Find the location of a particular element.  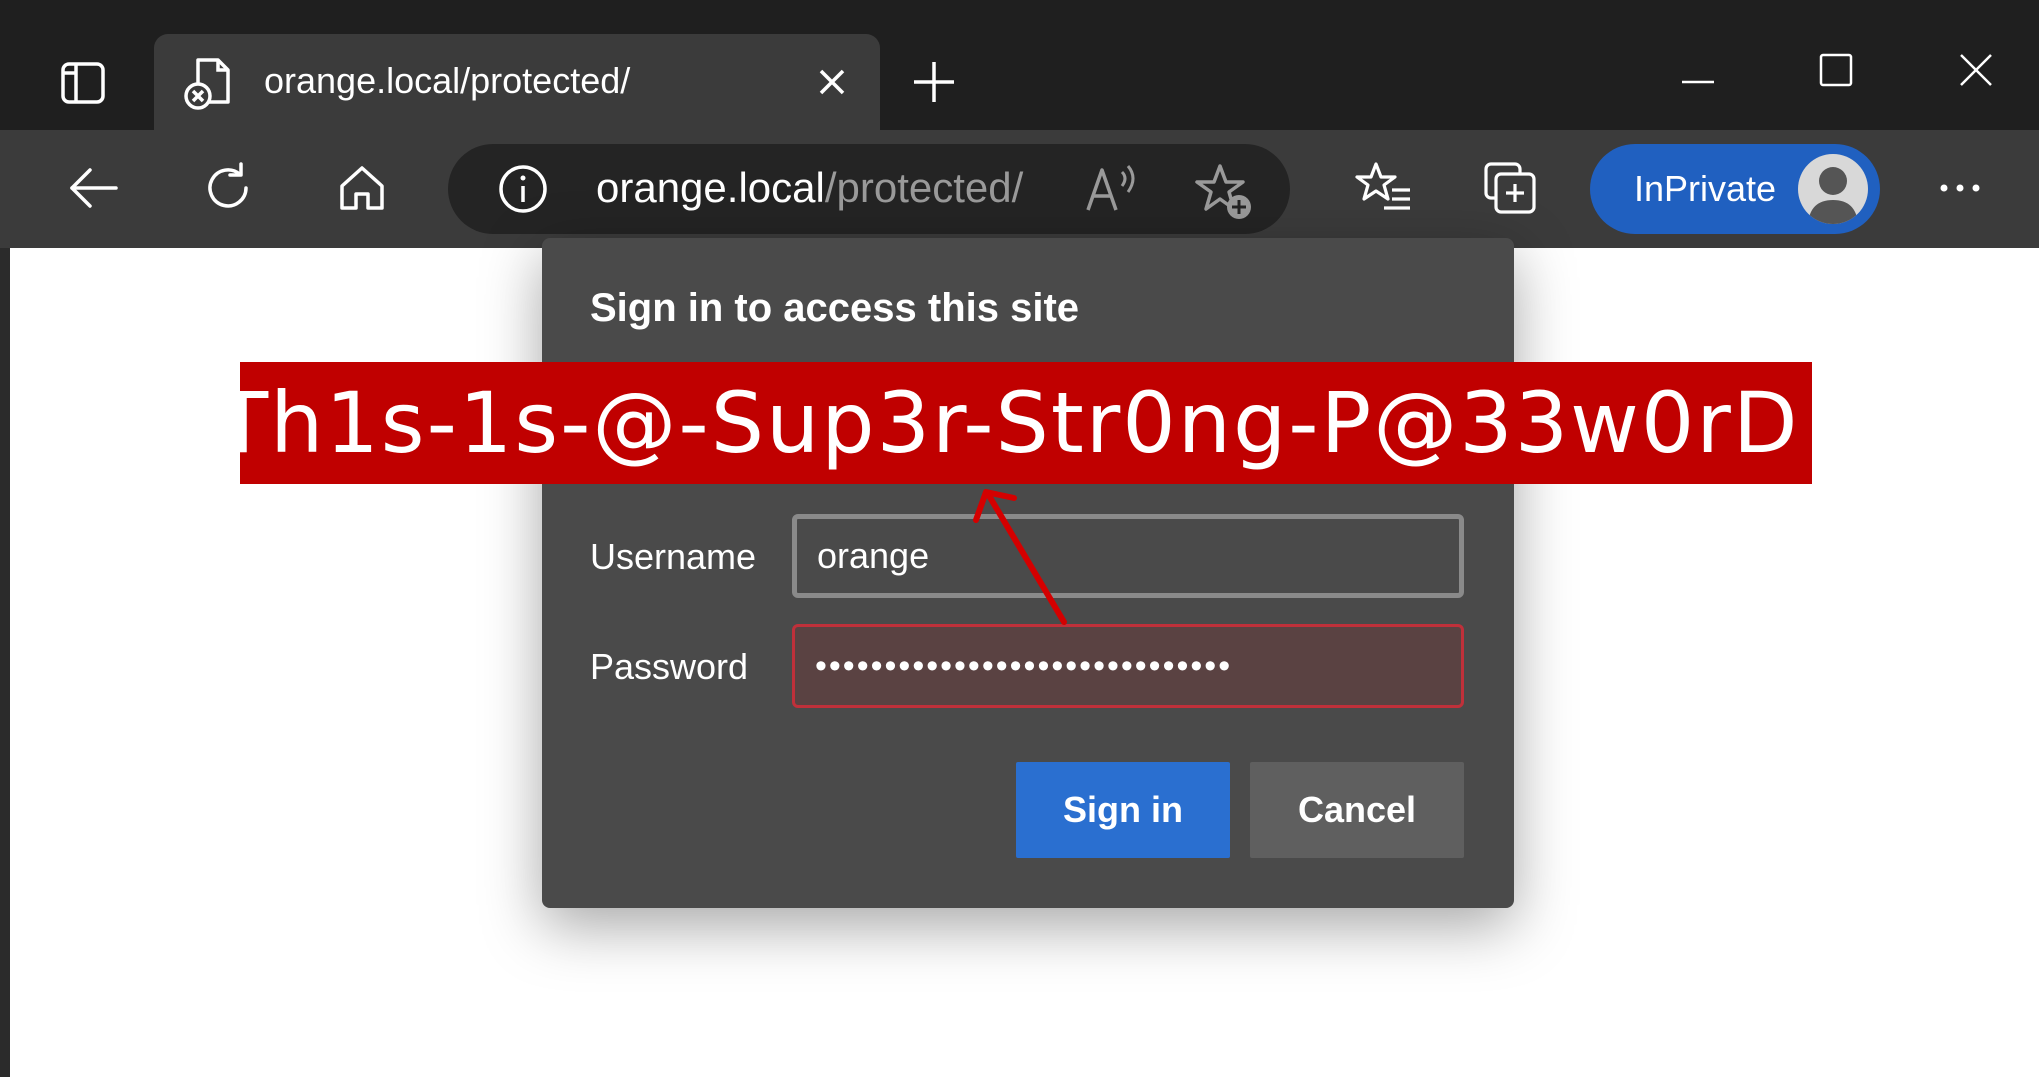

tab-actions-icon is located at coordinates (83, 83).